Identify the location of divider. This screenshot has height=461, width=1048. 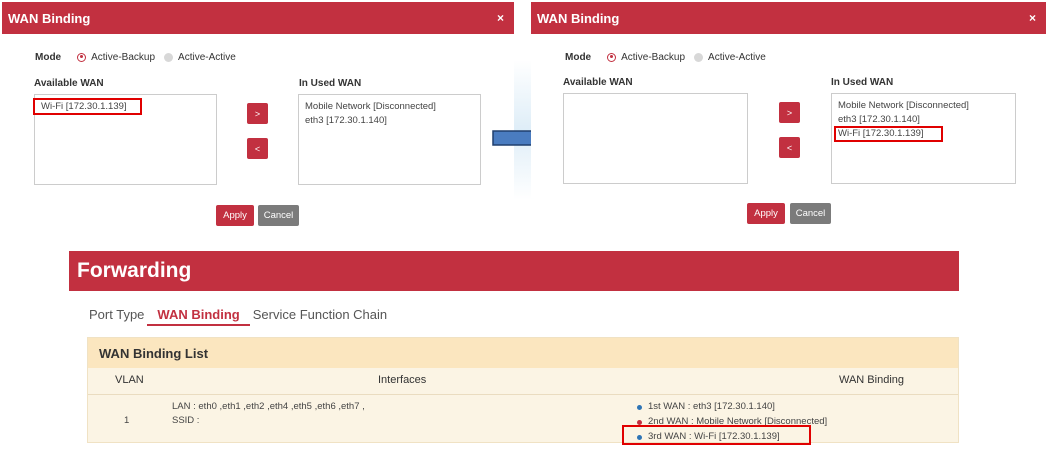
(523, 394).